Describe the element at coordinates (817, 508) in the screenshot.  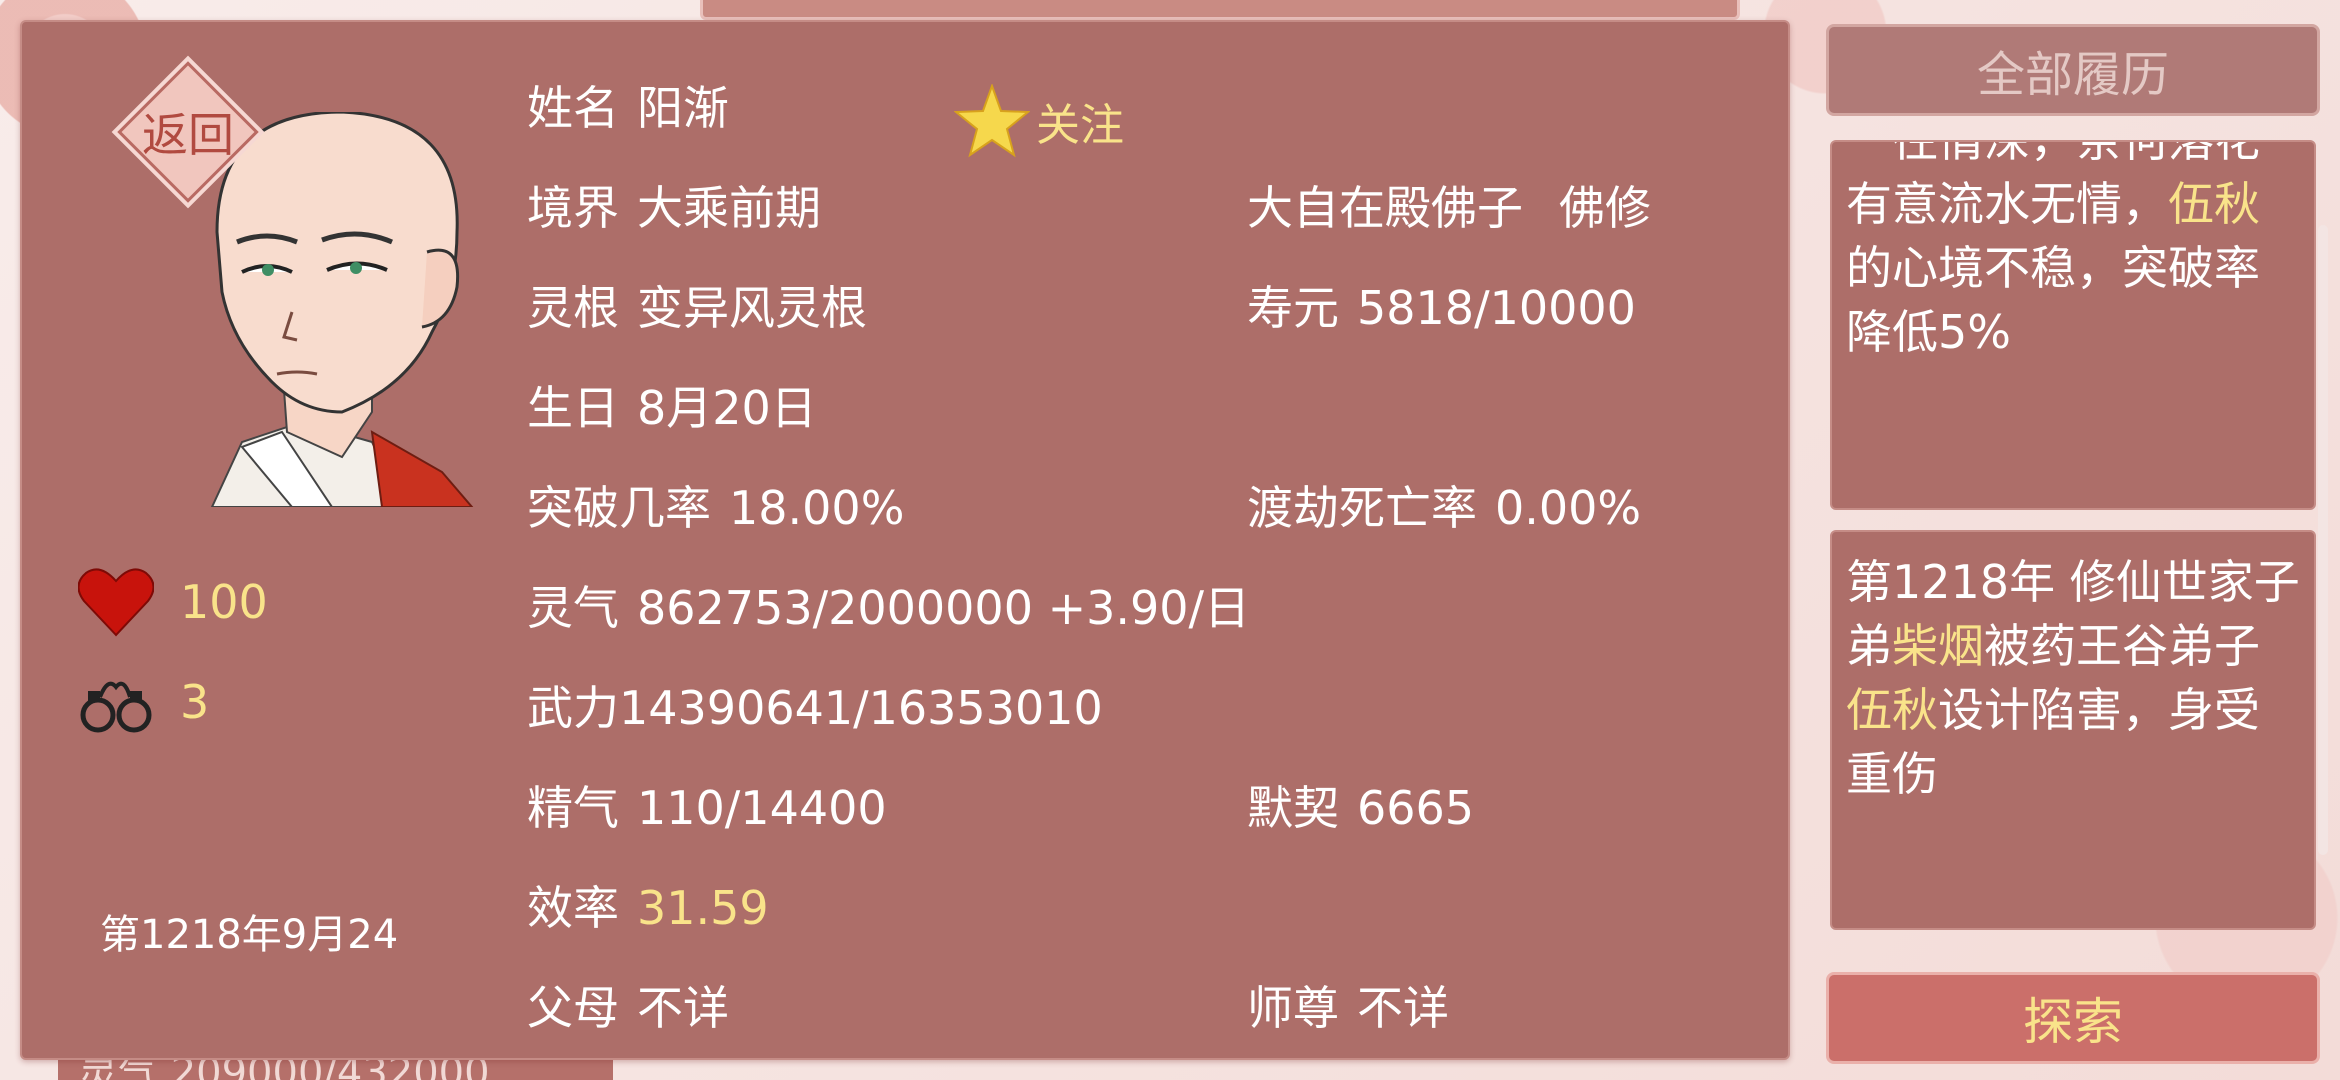
I see `breakthrough-value: 18.00%` at that location.